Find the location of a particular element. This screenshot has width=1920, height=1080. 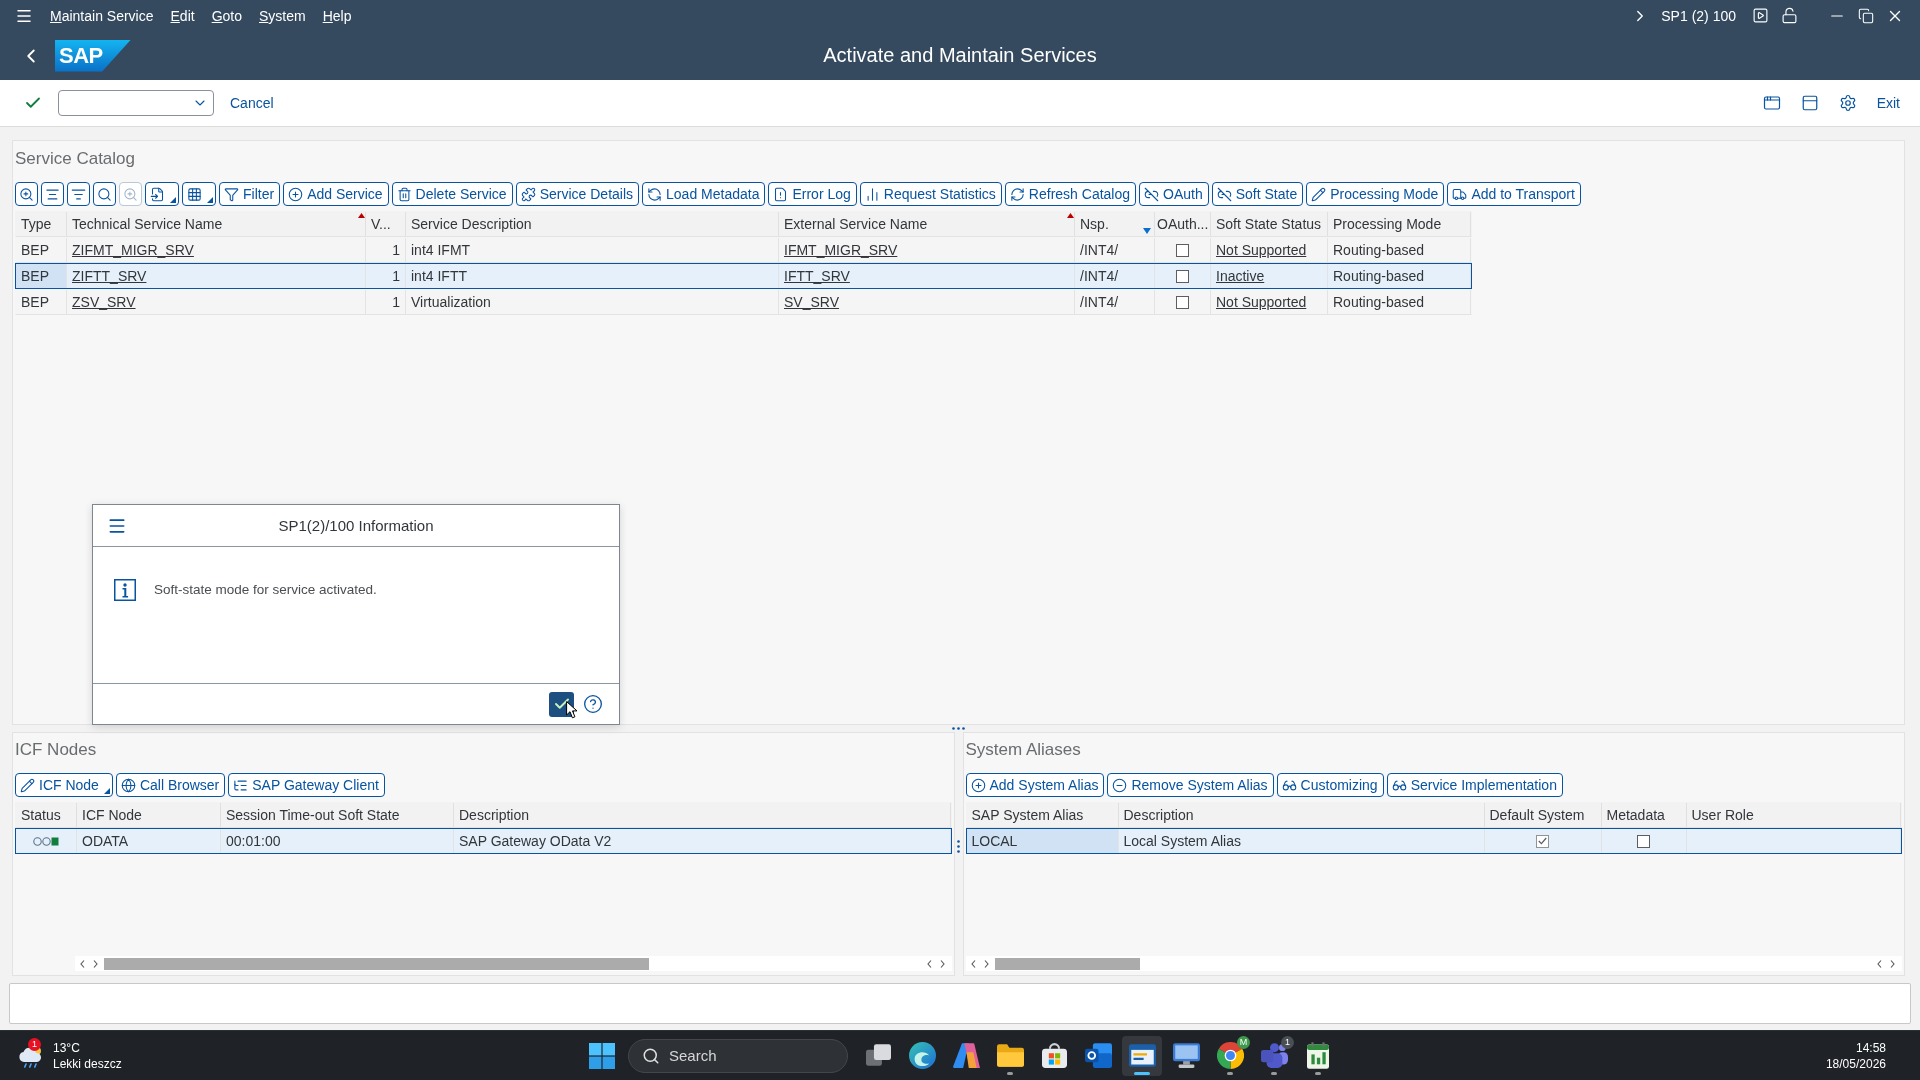

export-button is located at coordinates (162, 194).